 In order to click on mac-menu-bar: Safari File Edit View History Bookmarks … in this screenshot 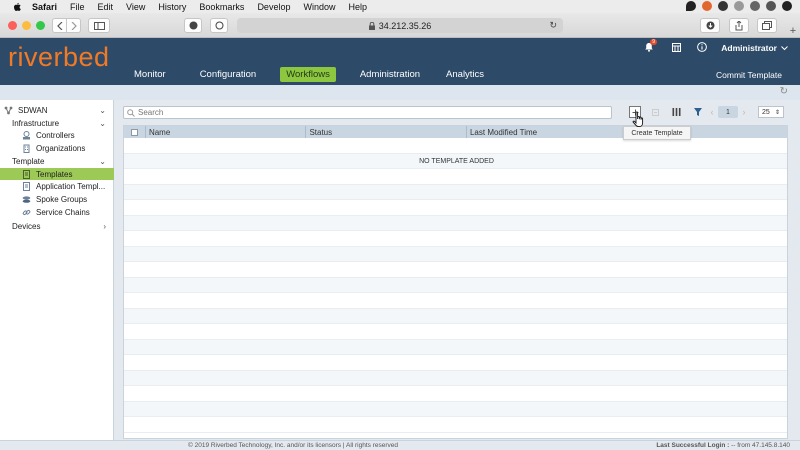, I will do `click(400, 6)`.